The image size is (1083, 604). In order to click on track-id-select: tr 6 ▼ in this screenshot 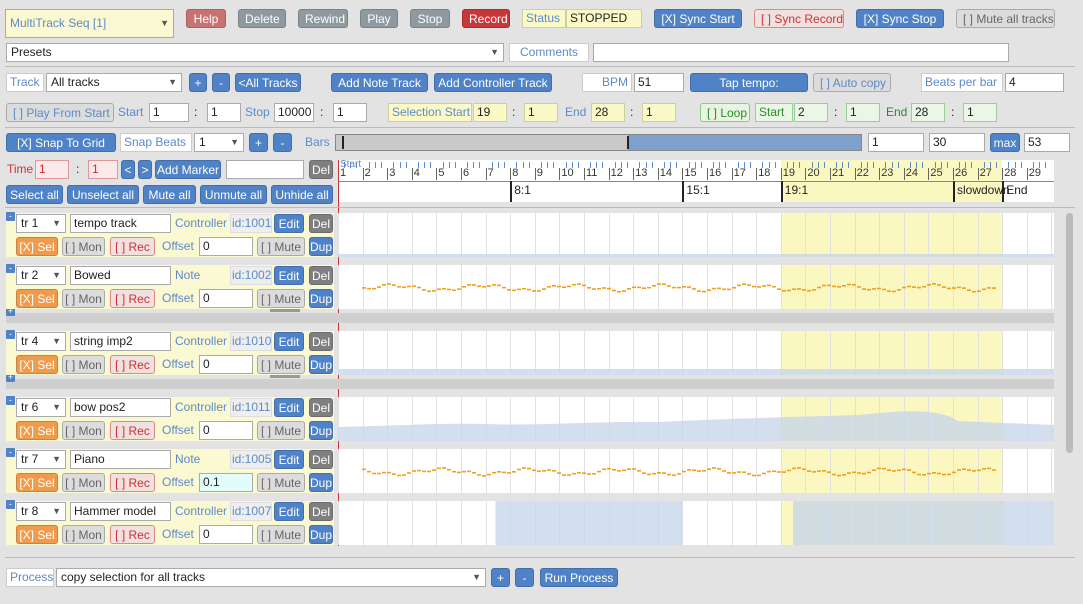, I will do `click(41, 407)`.